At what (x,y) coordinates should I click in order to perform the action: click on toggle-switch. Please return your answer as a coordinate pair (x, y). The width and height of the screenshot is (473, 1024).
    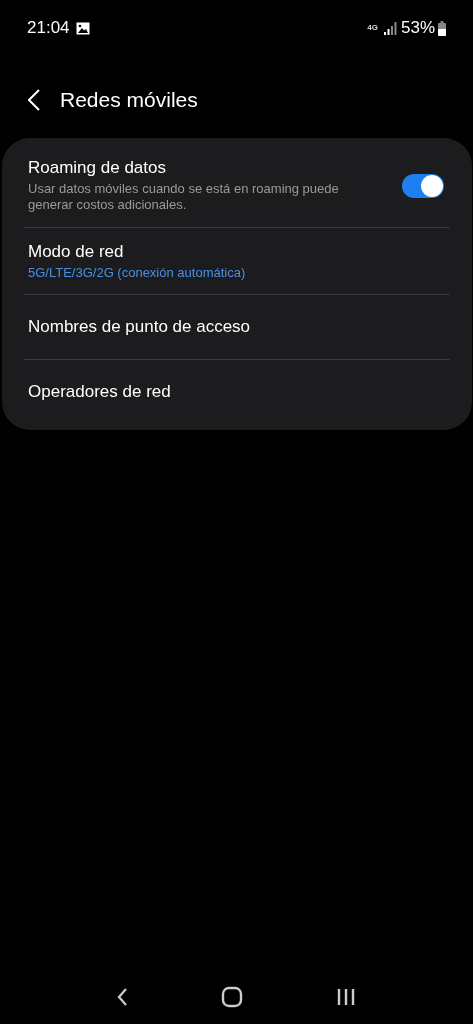
    Looking at the image, I should click on (423, 185).